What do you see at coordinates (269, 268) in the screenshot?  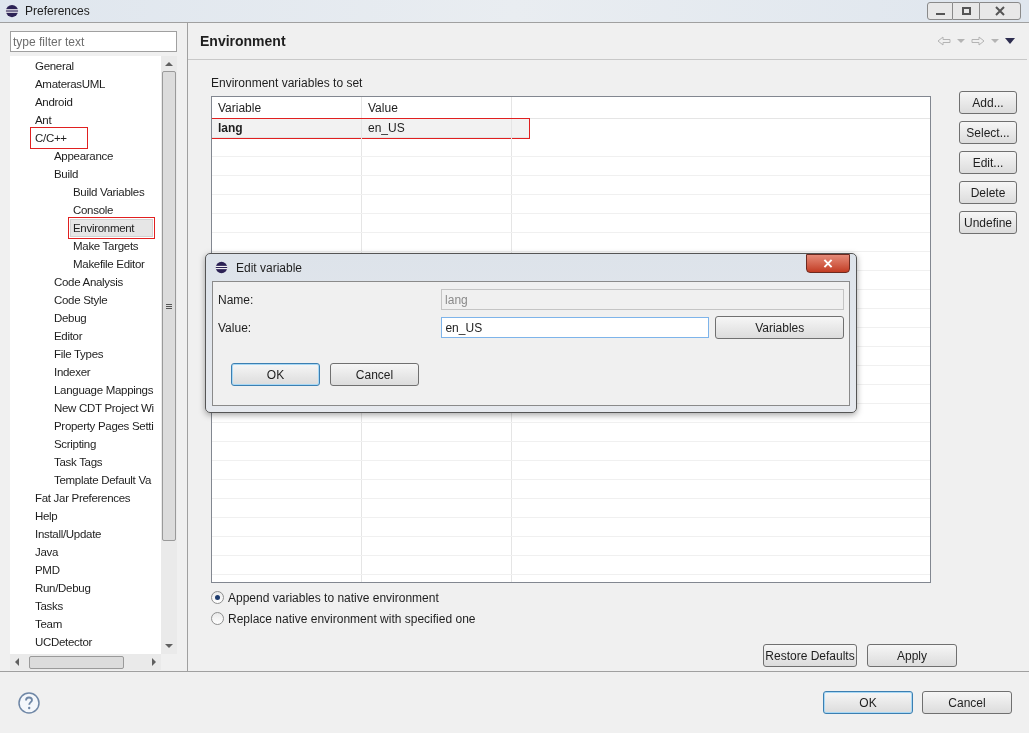 I see `dialog-title: Edit variable` at bounding box center [269, 268].